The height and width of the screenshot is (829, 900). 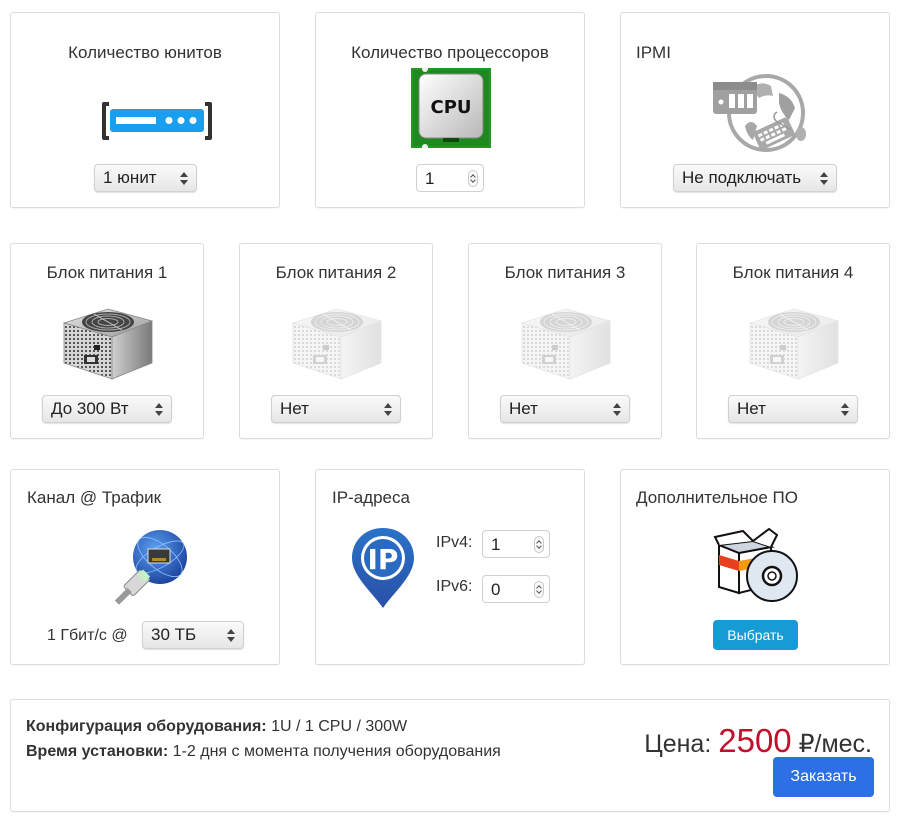 What do you see at coordinates (336, 409) in the screenshot?
I see `psu-select-2: Нет` at bounding box center [336, 409].